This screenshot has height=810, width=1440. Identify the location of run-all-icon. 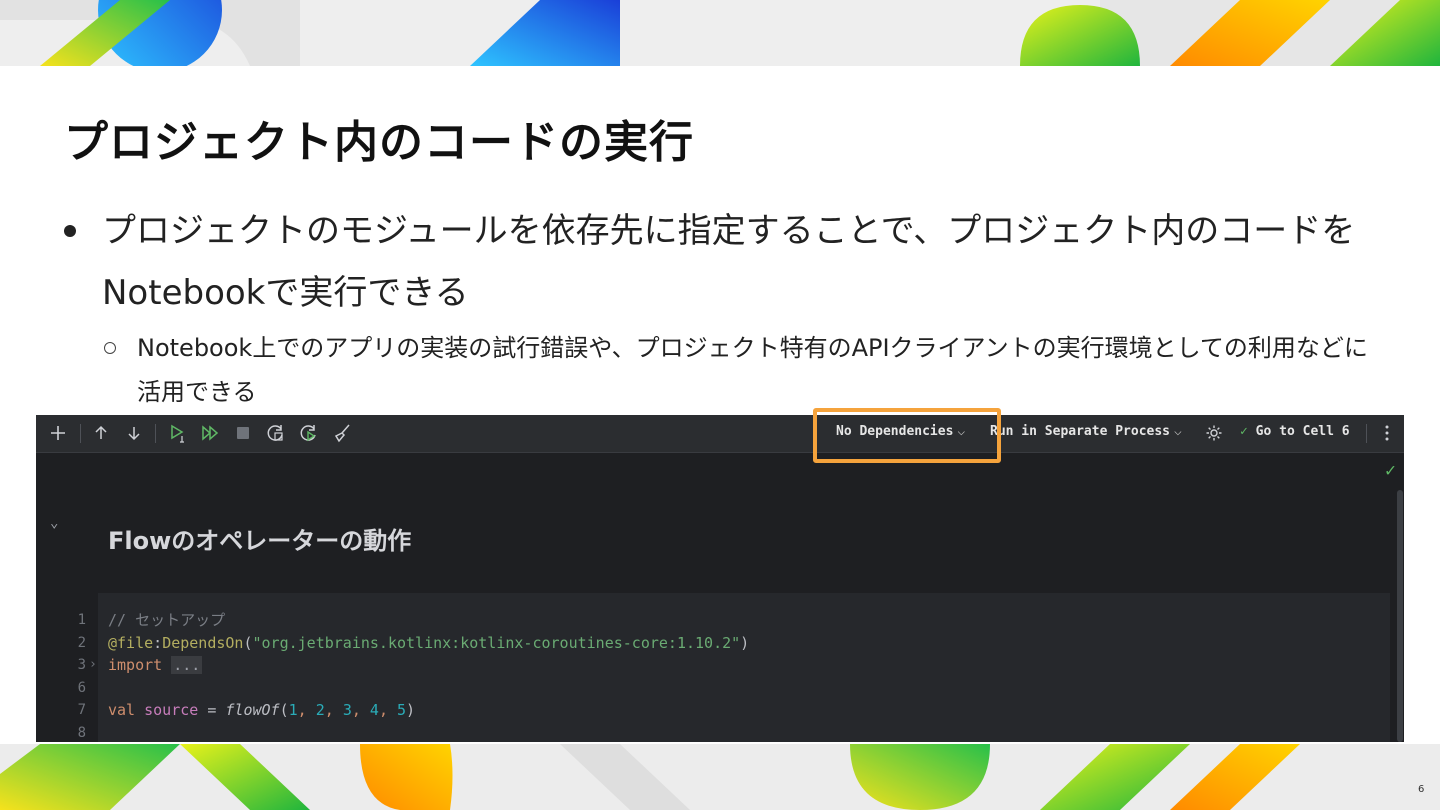
(210, 433).